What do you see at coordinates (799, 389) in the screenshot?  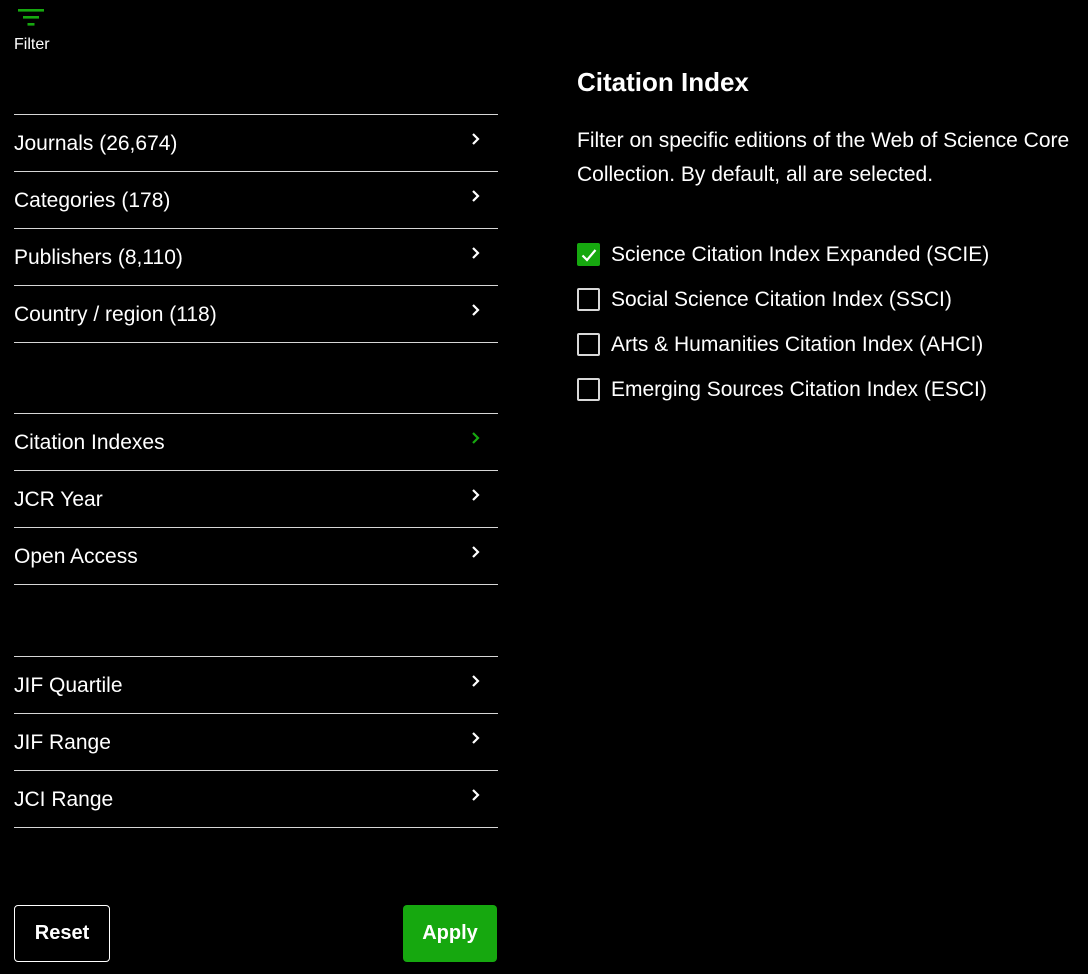 I see `option-label: Emerging Sources Citation Index (ESCI)` at bounding box center [799, 389].